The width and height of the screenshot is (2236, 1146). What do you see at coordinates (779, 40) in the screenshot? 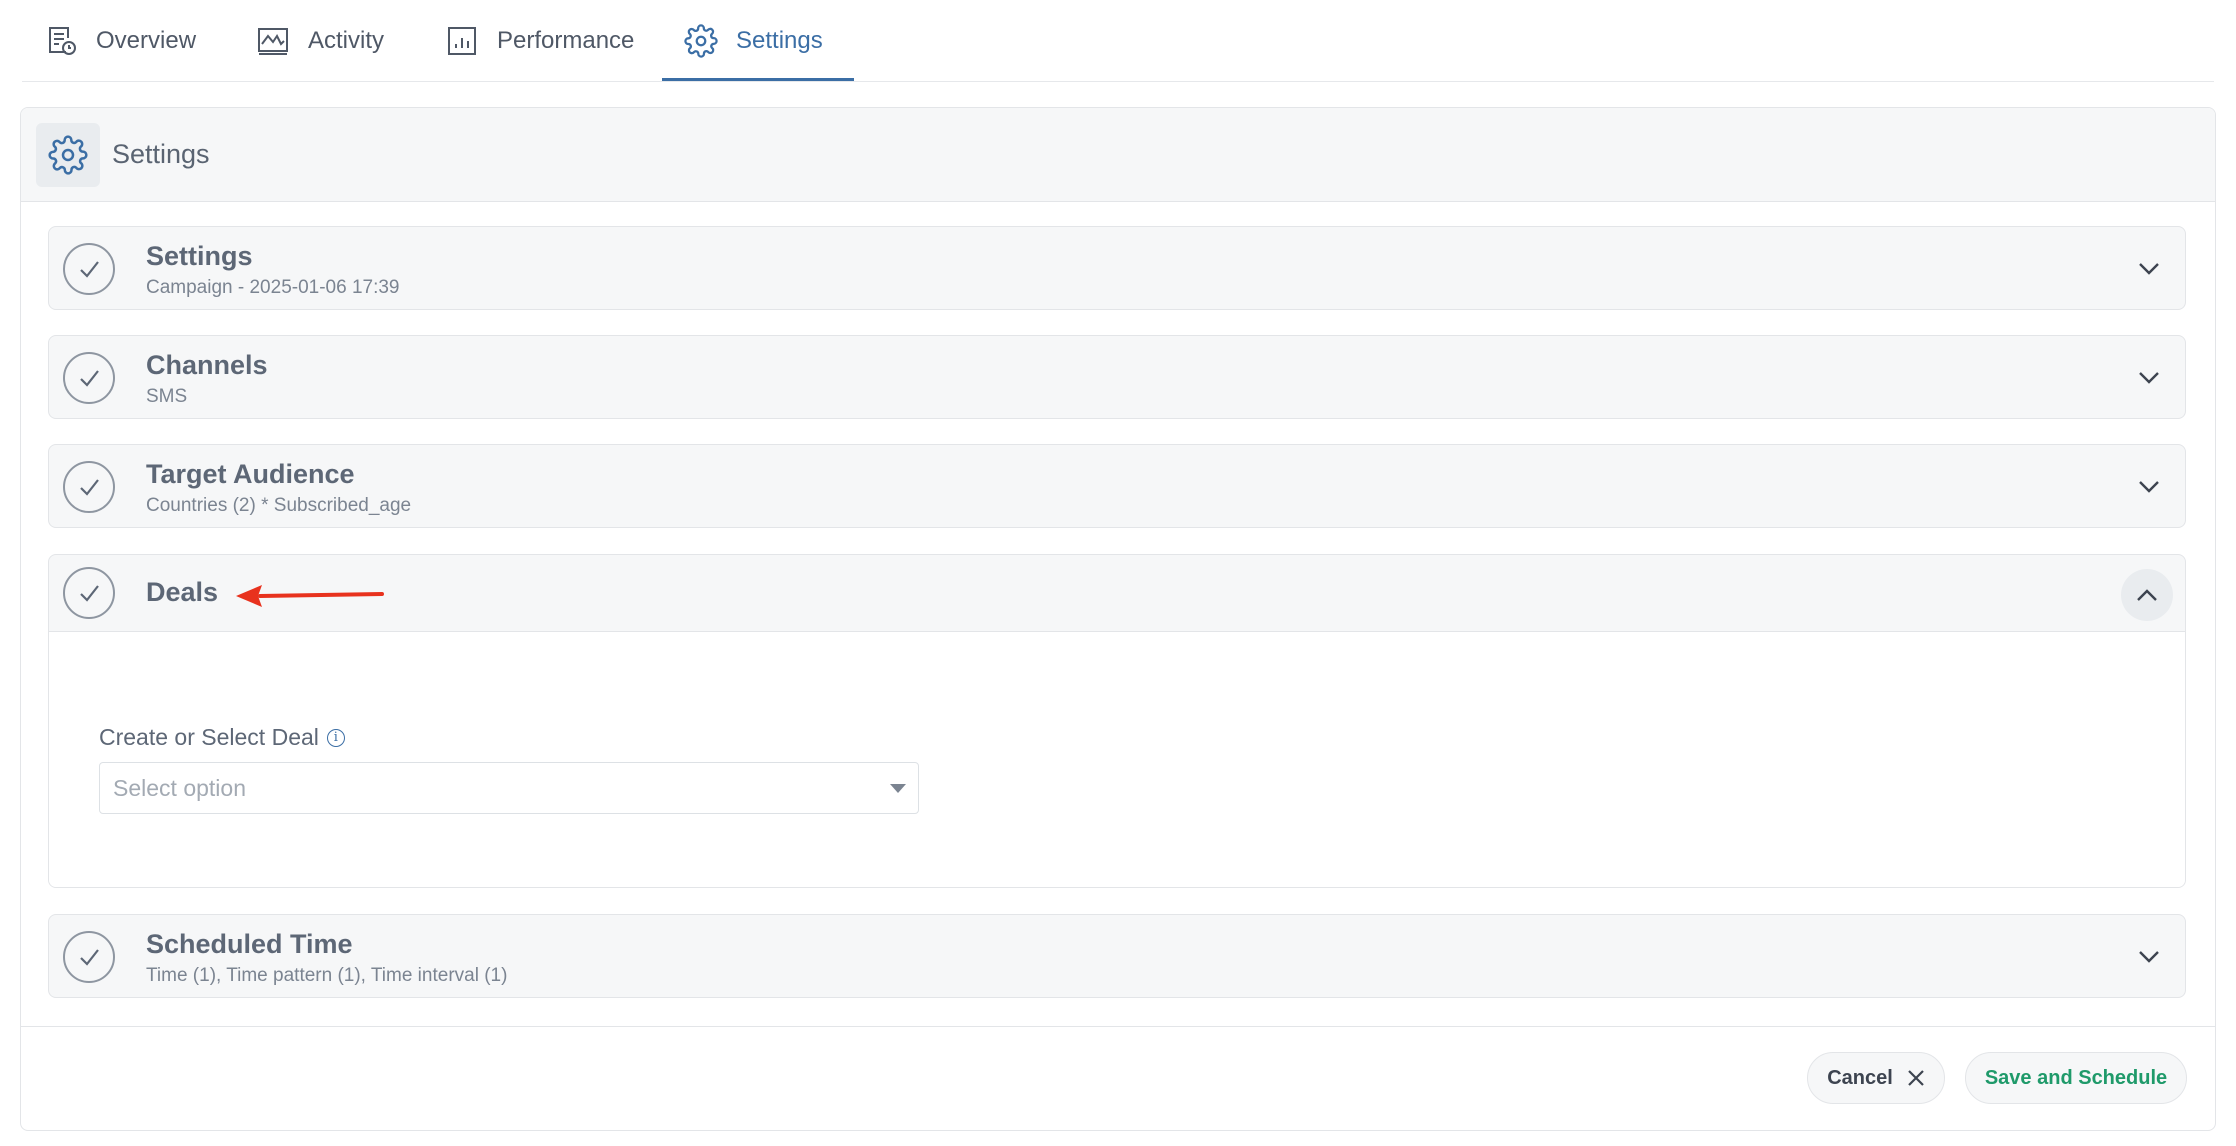
I see `tab-settings-label: Settings` at bounding box center [779, 40].